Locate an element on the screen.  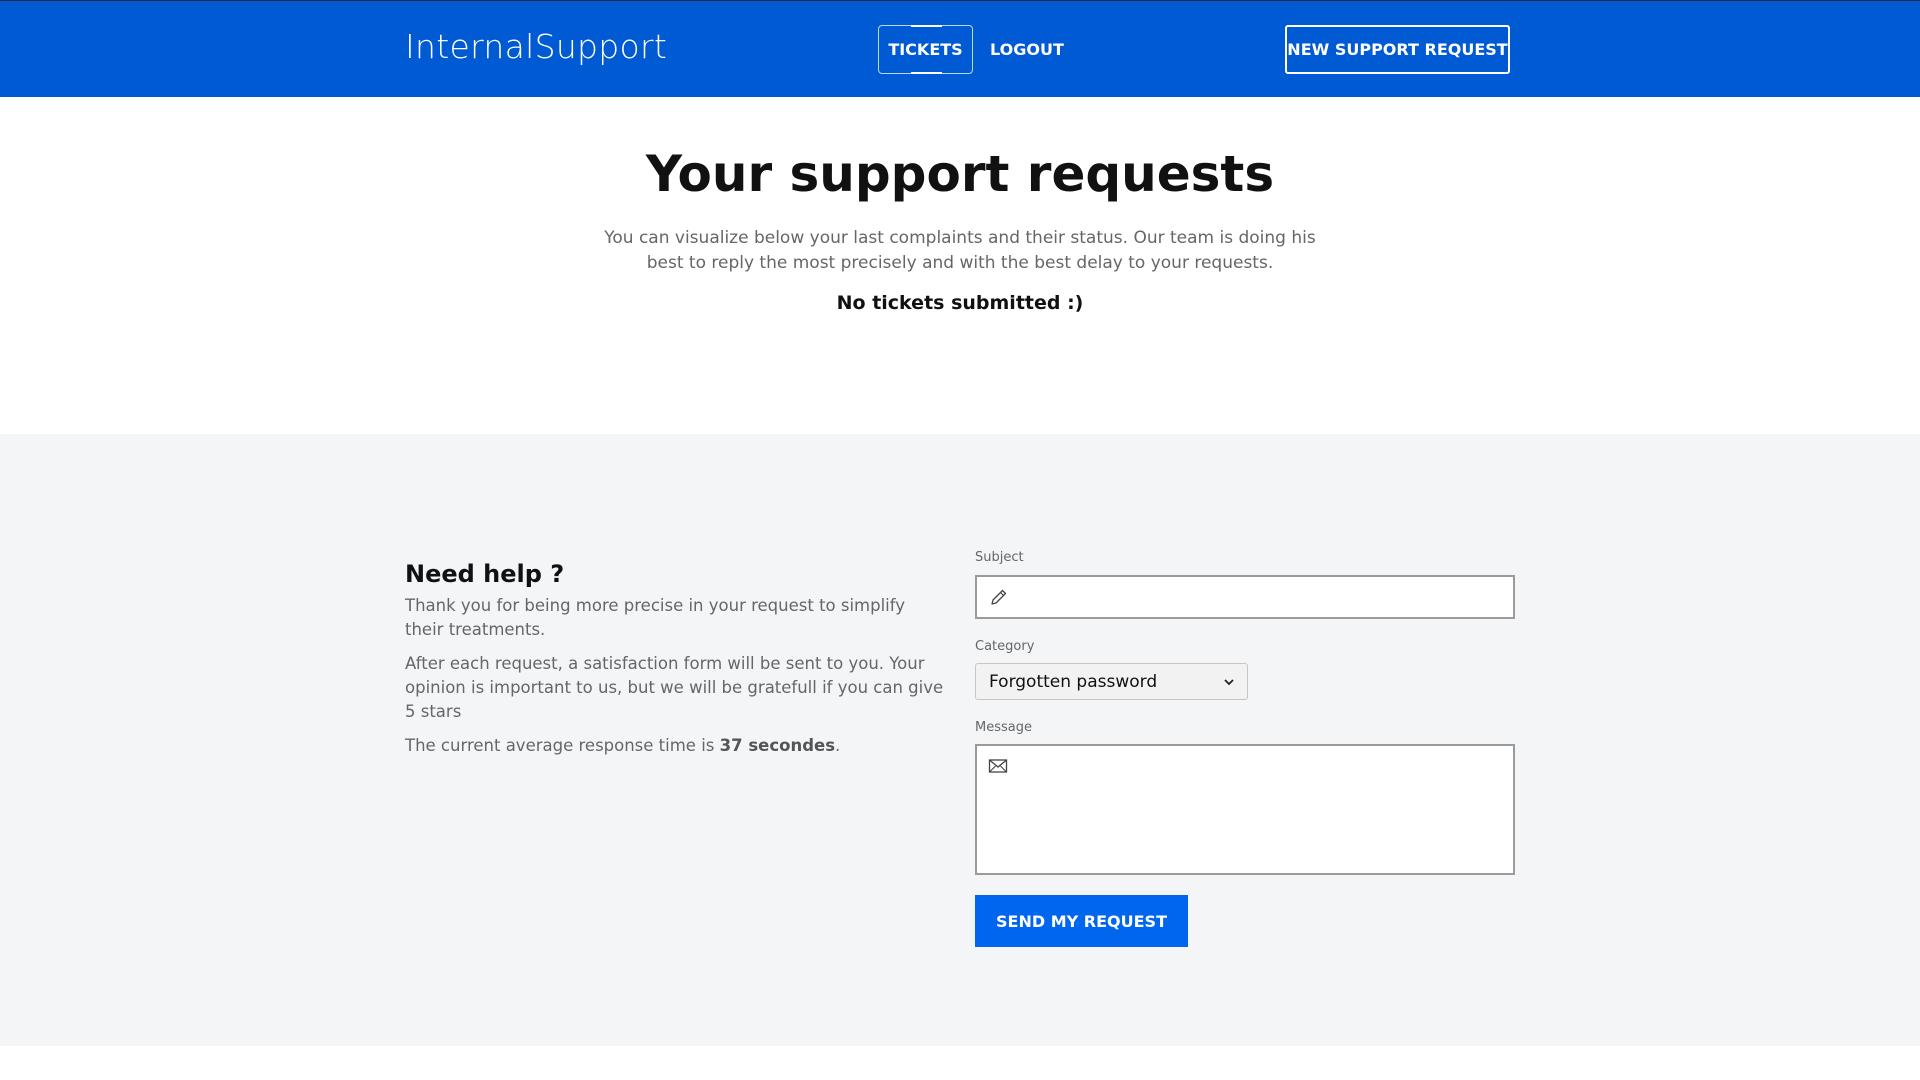
response-time-value: 37 secondes is located at coordinates (777, 745).